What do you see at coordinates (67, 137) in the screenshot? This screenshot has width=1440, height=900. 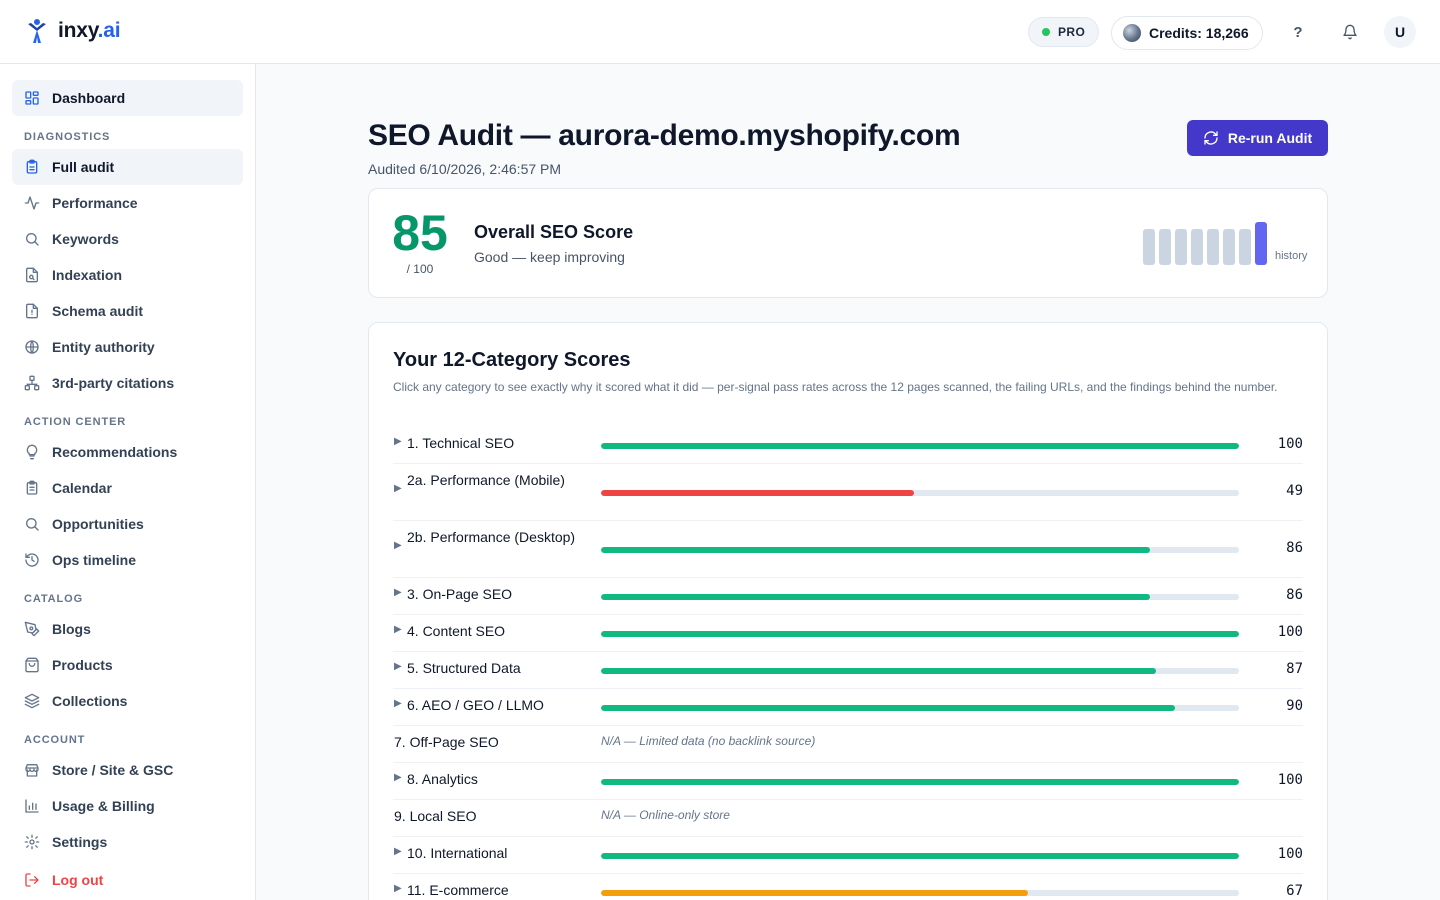 I see `nav-section-diagnostics: DIAGNOSTICS` at bounding box center [67, 137].